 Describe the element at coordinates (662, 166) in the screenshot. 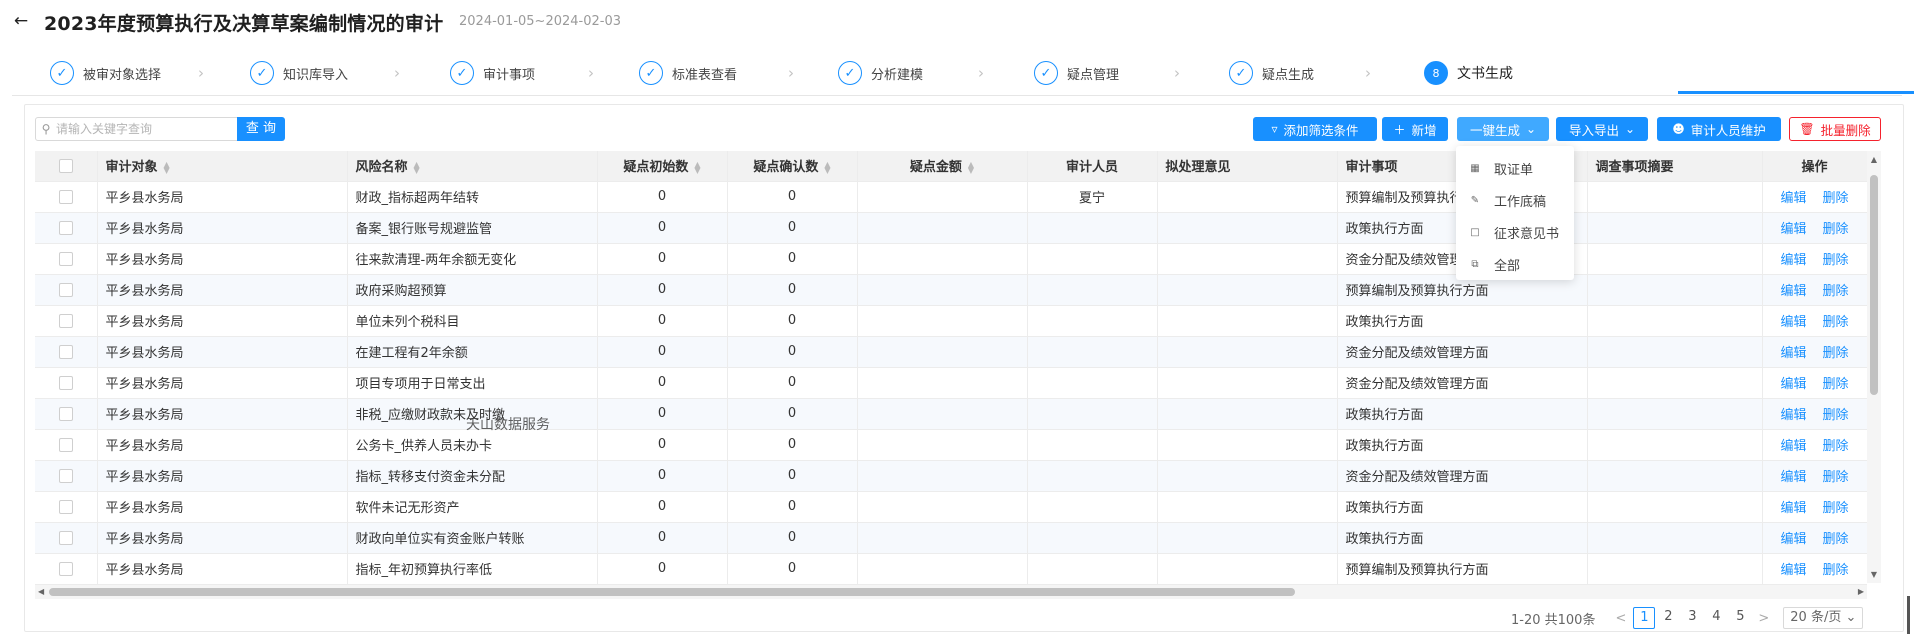

I see `col-header-init-count: 疑点初始数 ▲ ▼` at that location.